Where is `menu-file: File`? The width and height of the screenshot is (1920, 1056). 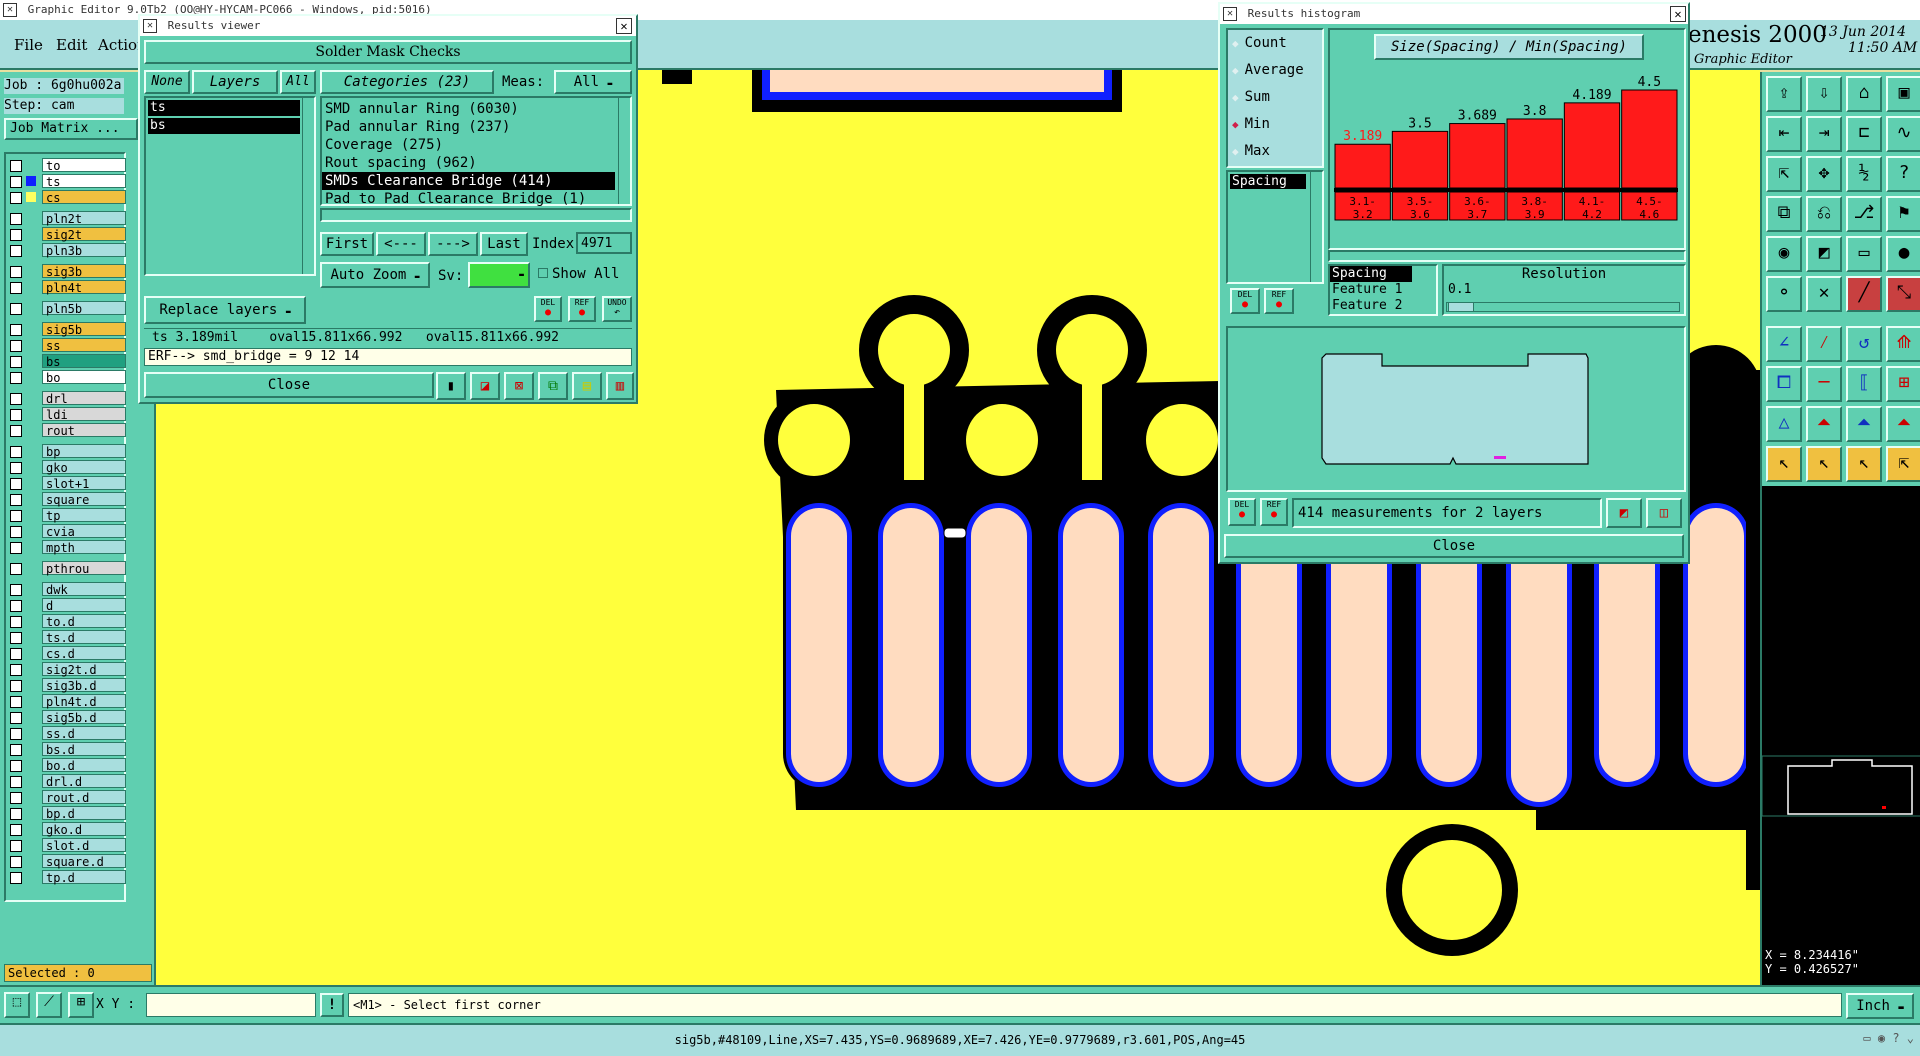 menu-file: File is located at coordinates (28, 45).